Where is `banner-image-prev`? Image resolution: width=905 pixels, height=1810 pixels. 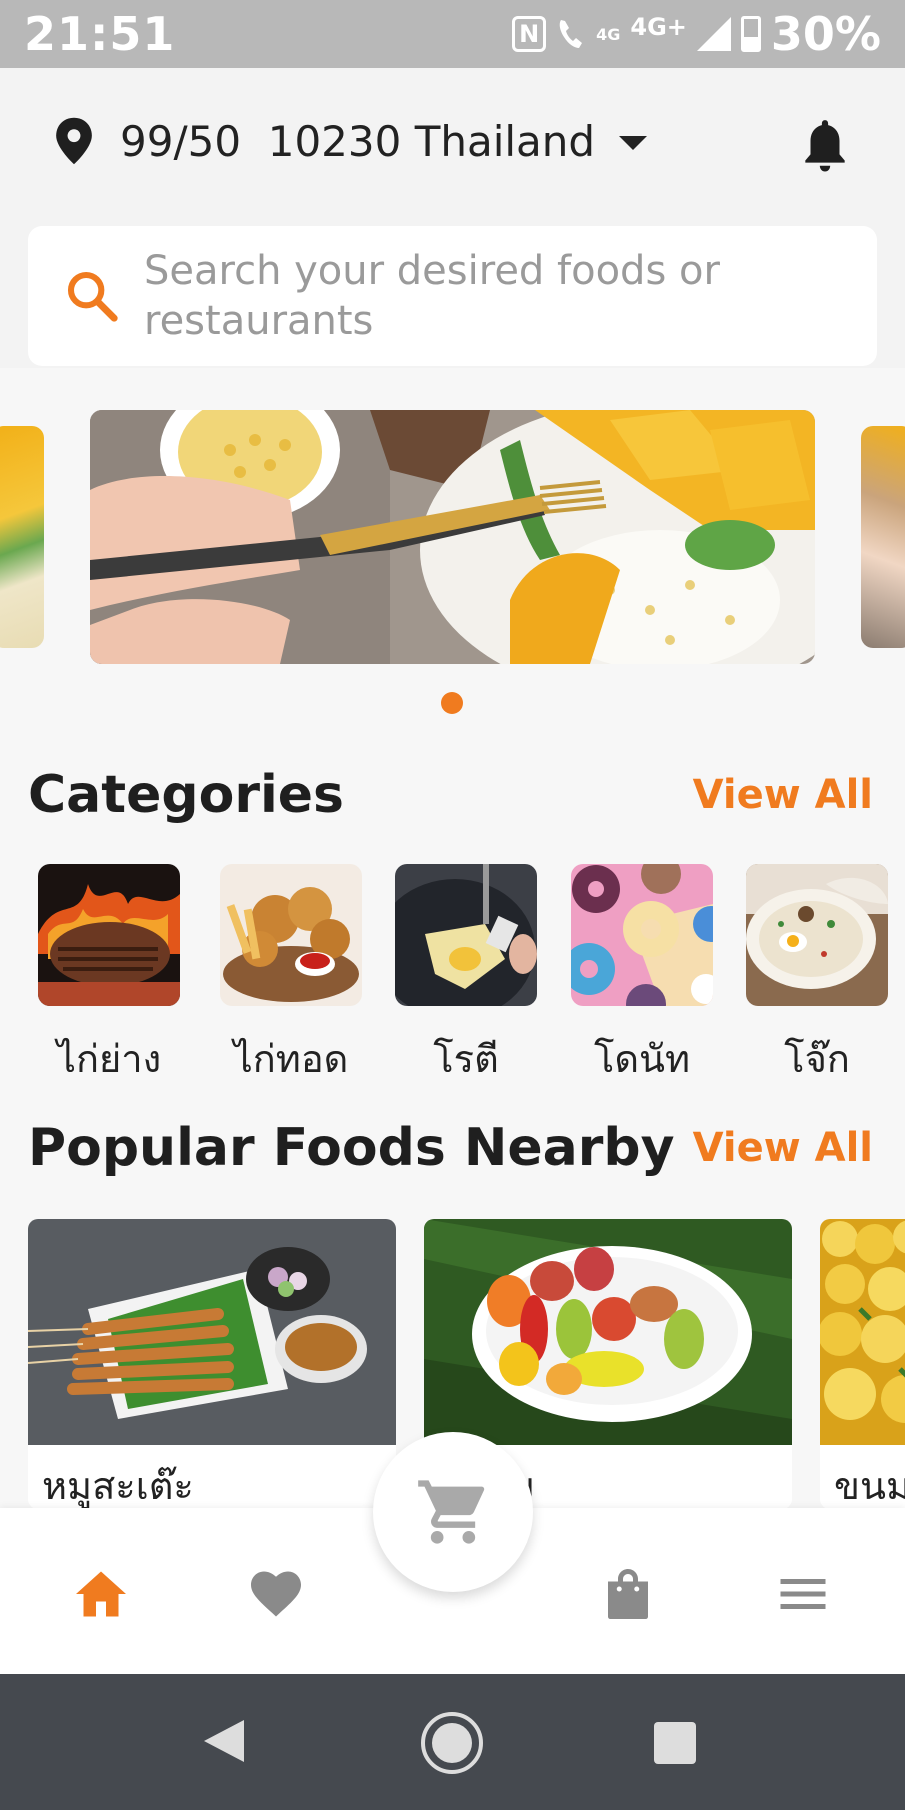 banner-image-prev is located at coordinates (22, 537).